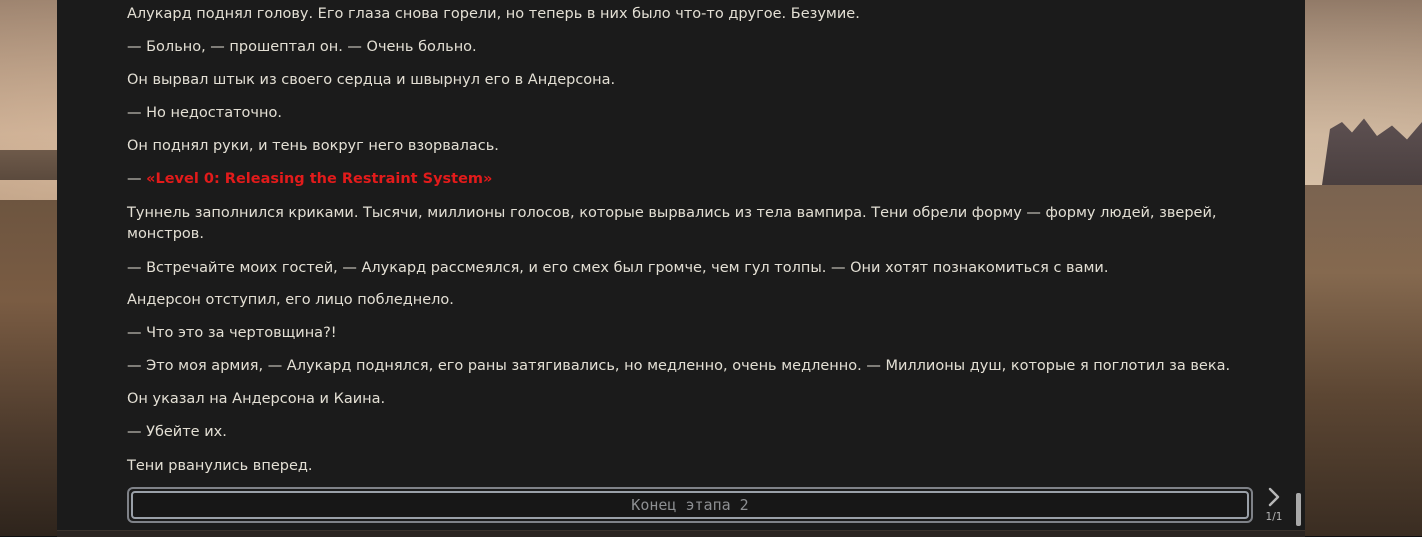  Describe the element at coordinates (290, 300) in the screenshot. I see `story-line: Андерсон отступил, его лицо побледнело.` at that location.